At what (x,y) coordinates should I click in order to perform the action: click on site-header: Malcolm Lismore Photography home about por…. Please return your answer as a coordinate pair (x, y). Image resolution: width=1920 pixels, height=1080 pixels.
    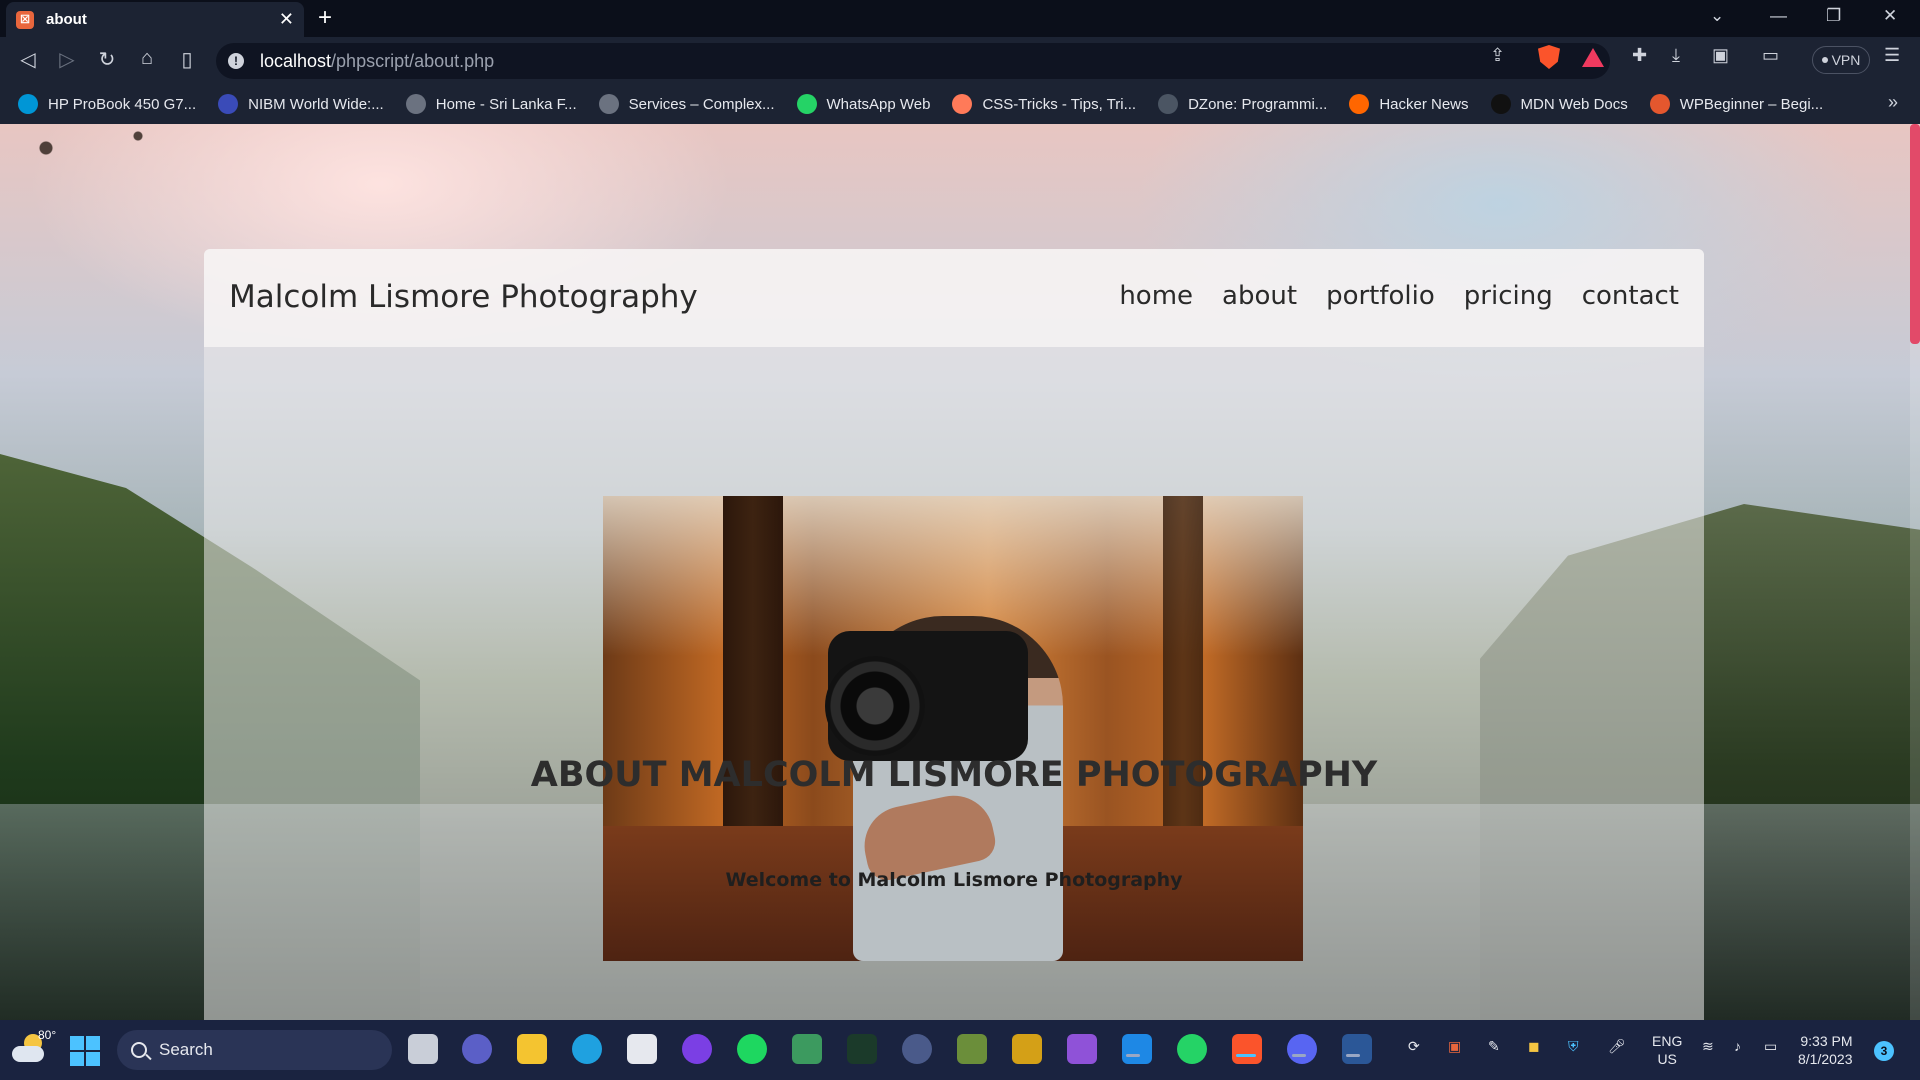
    Looking at the image, I should click on (954, 298).